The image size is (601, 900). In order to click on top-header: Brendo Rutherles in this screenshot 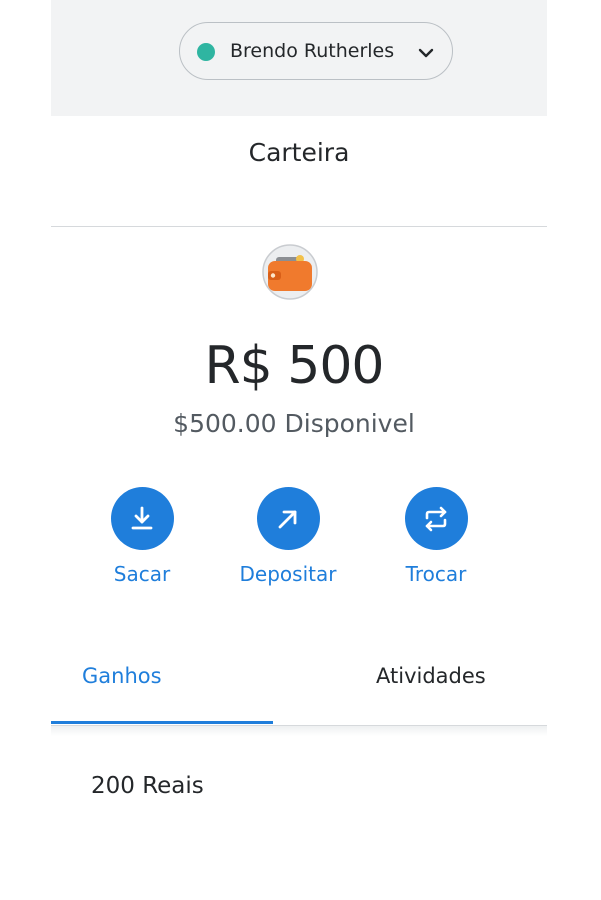, I will do `click(299, 58)`.